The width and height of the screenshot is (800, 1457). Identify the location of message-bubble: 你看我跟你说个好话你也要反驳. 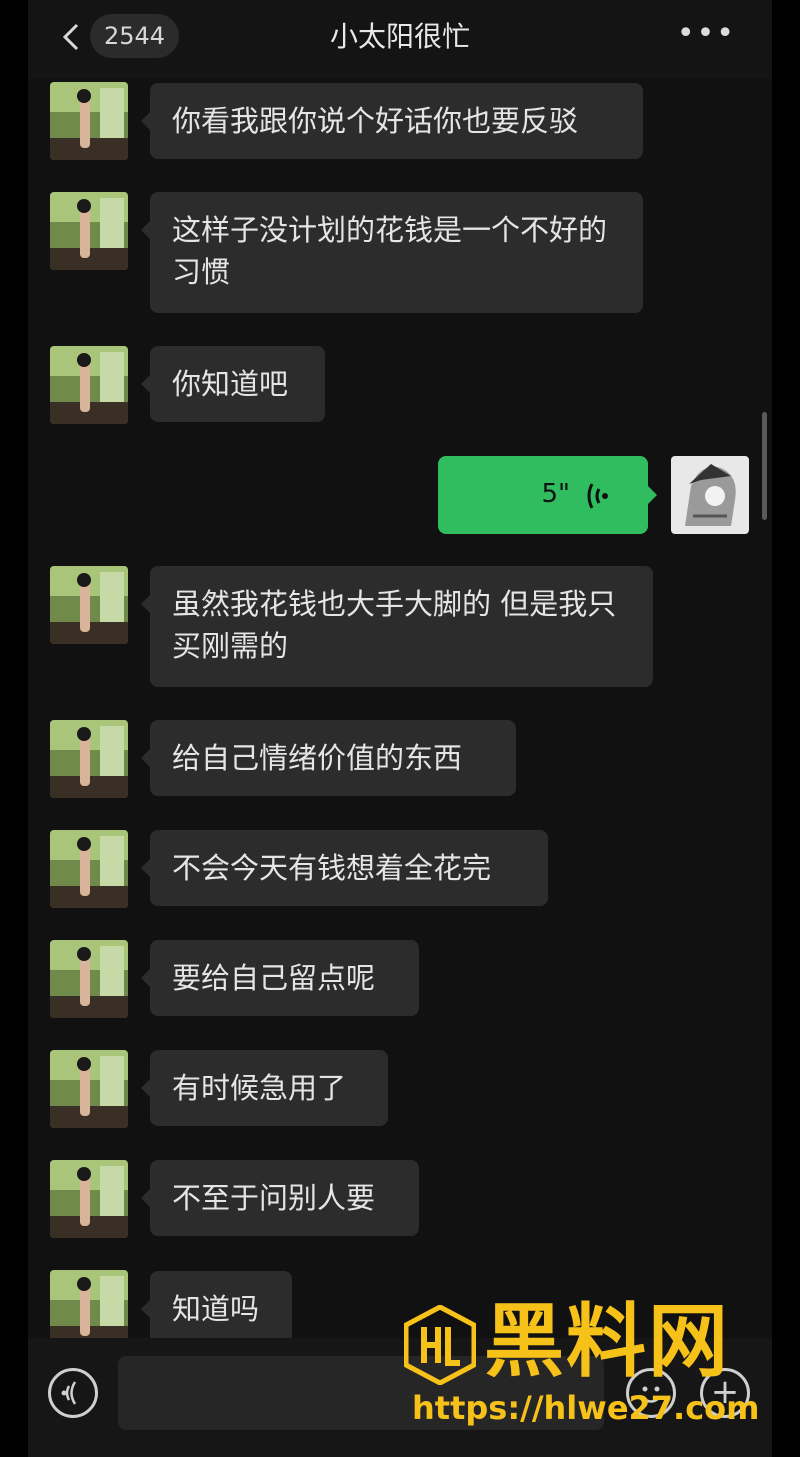
(392, 121).